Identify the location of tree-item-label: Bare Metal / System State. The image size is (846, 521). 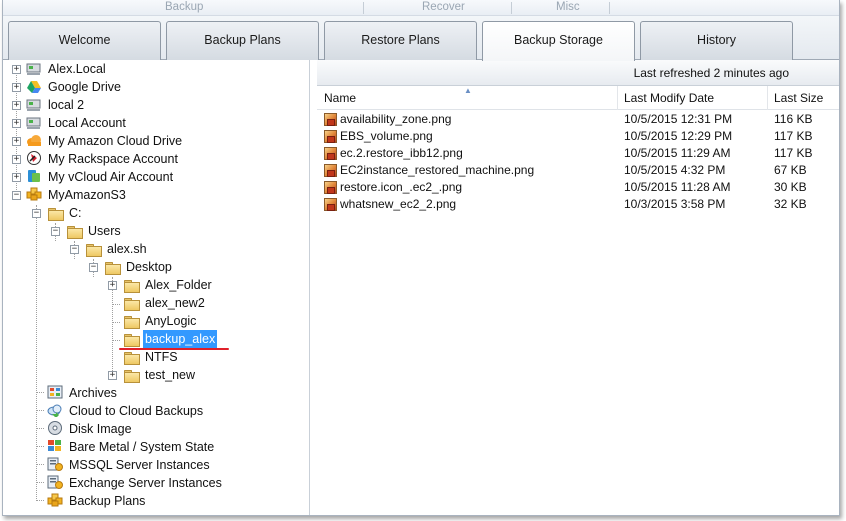
(142, 447).